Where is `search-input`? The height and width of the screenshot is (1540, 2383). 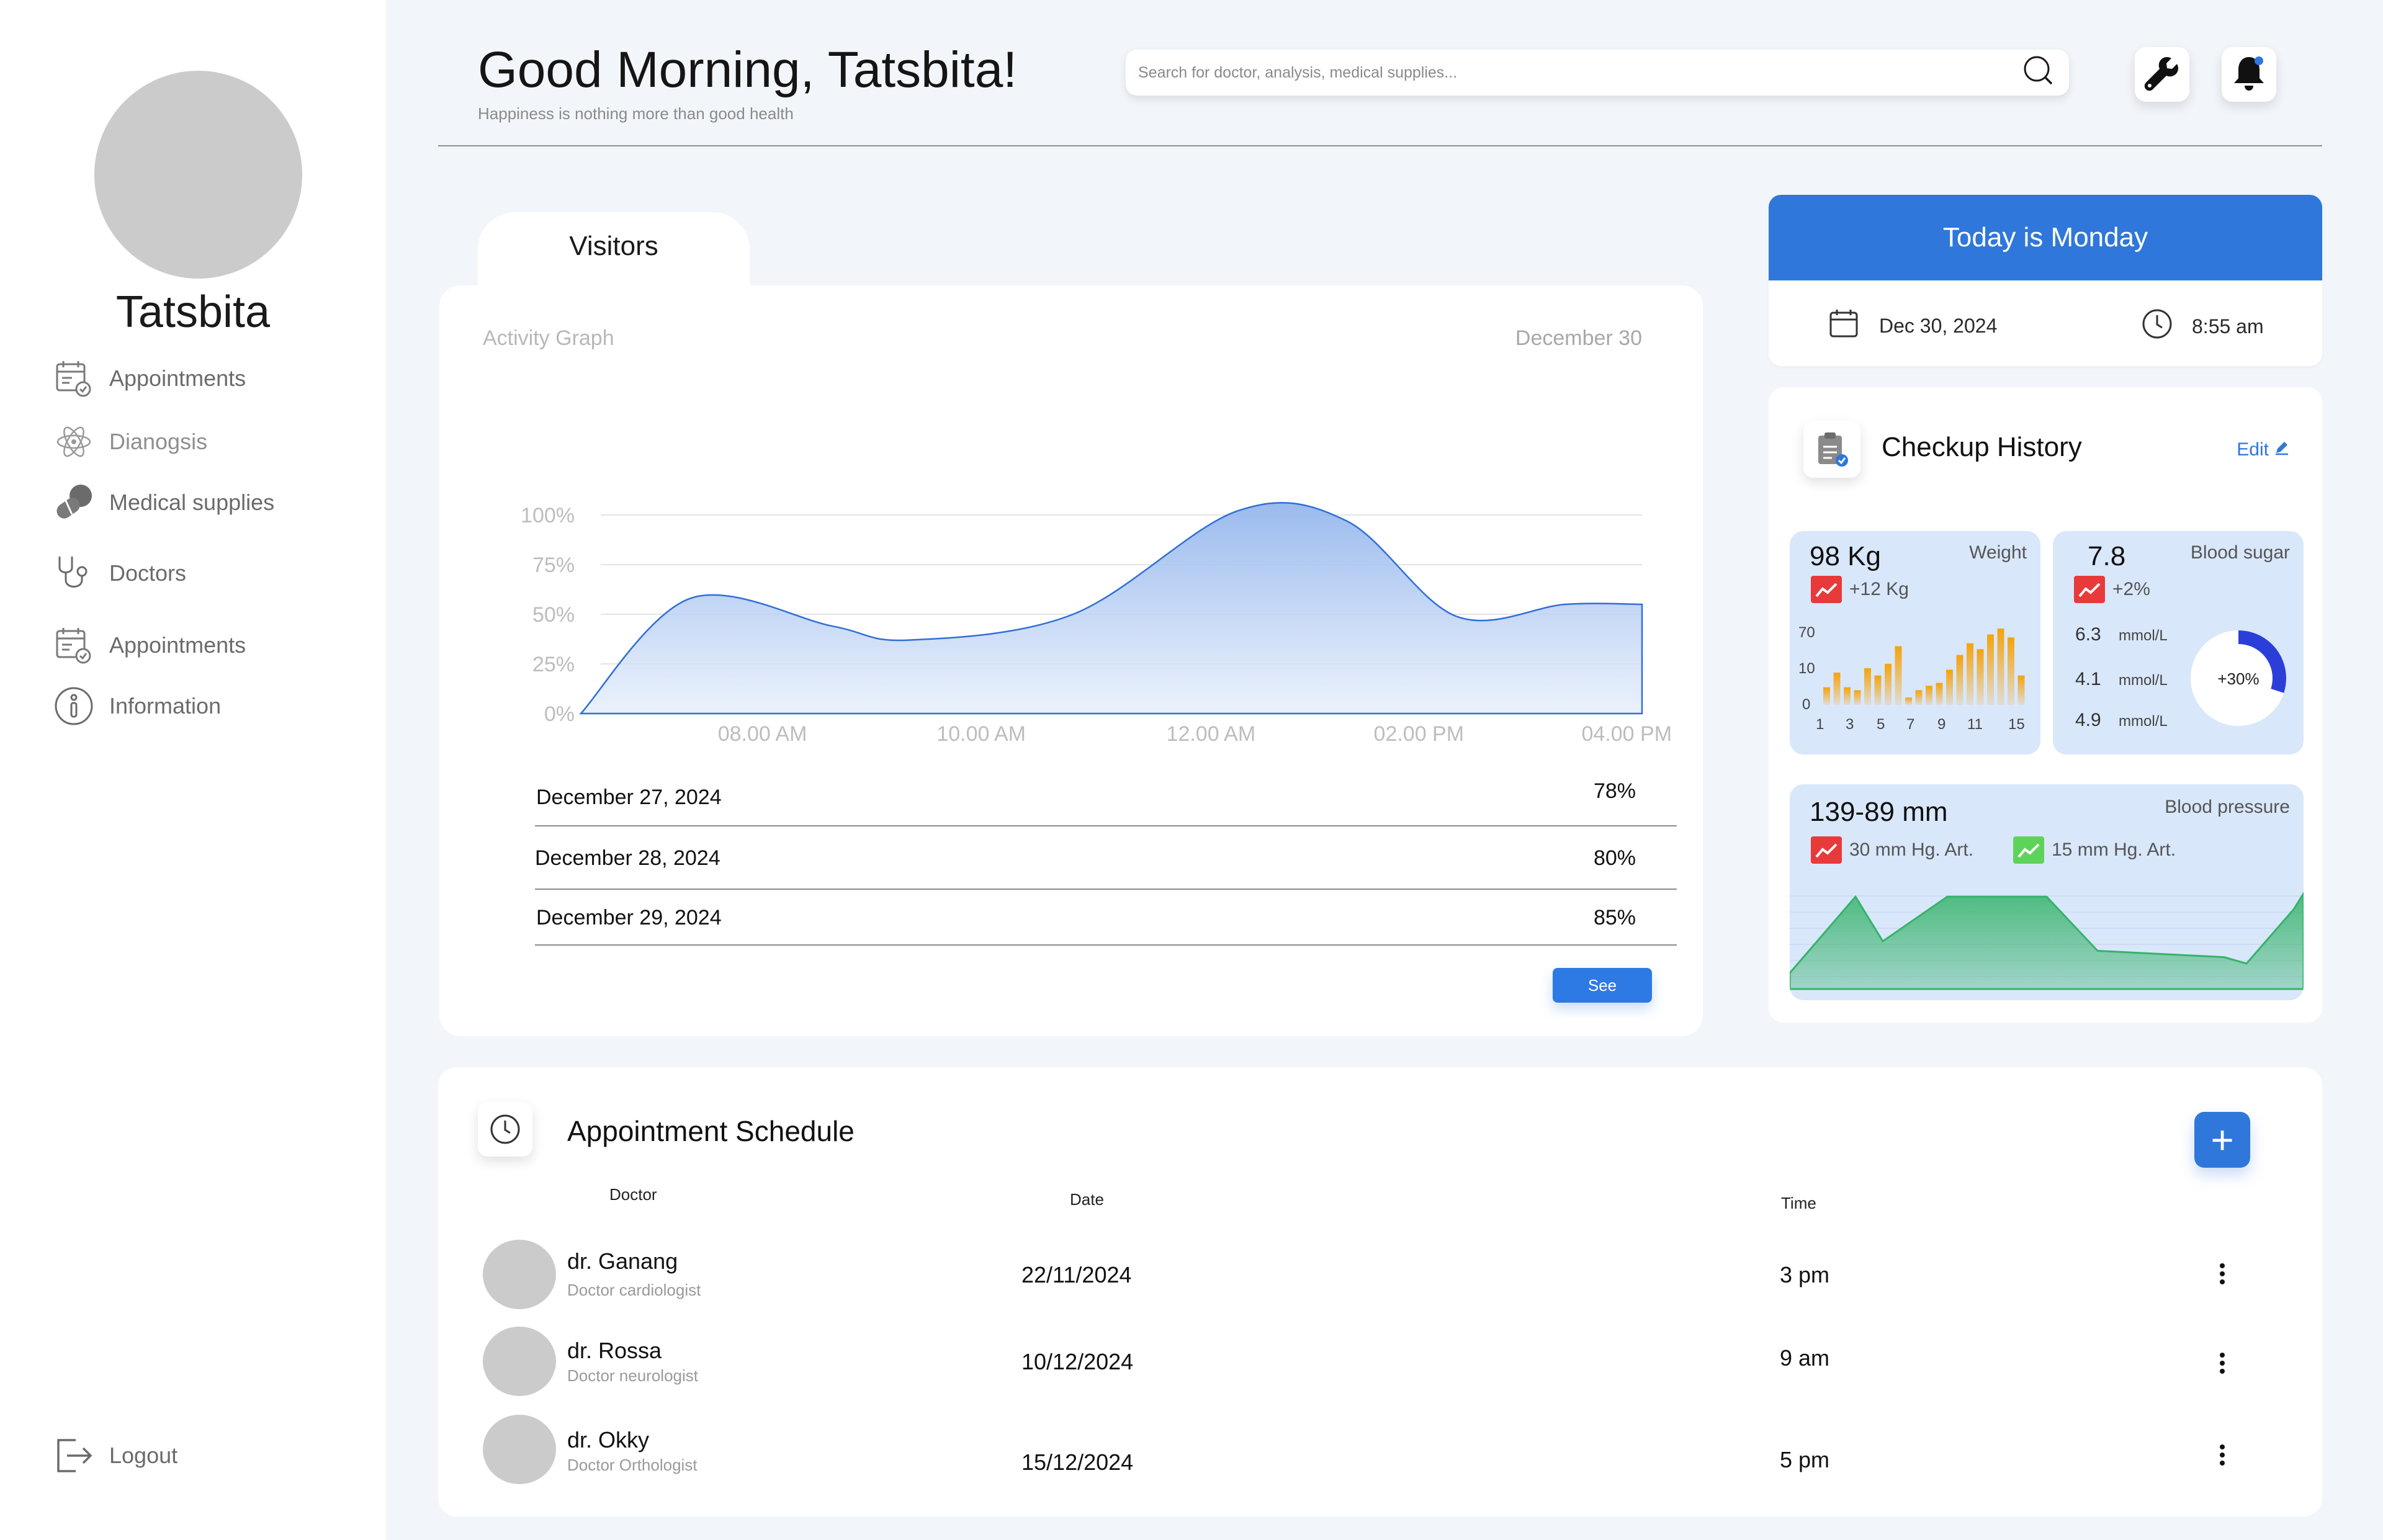
search-input is located at coordinates (1578, 72).